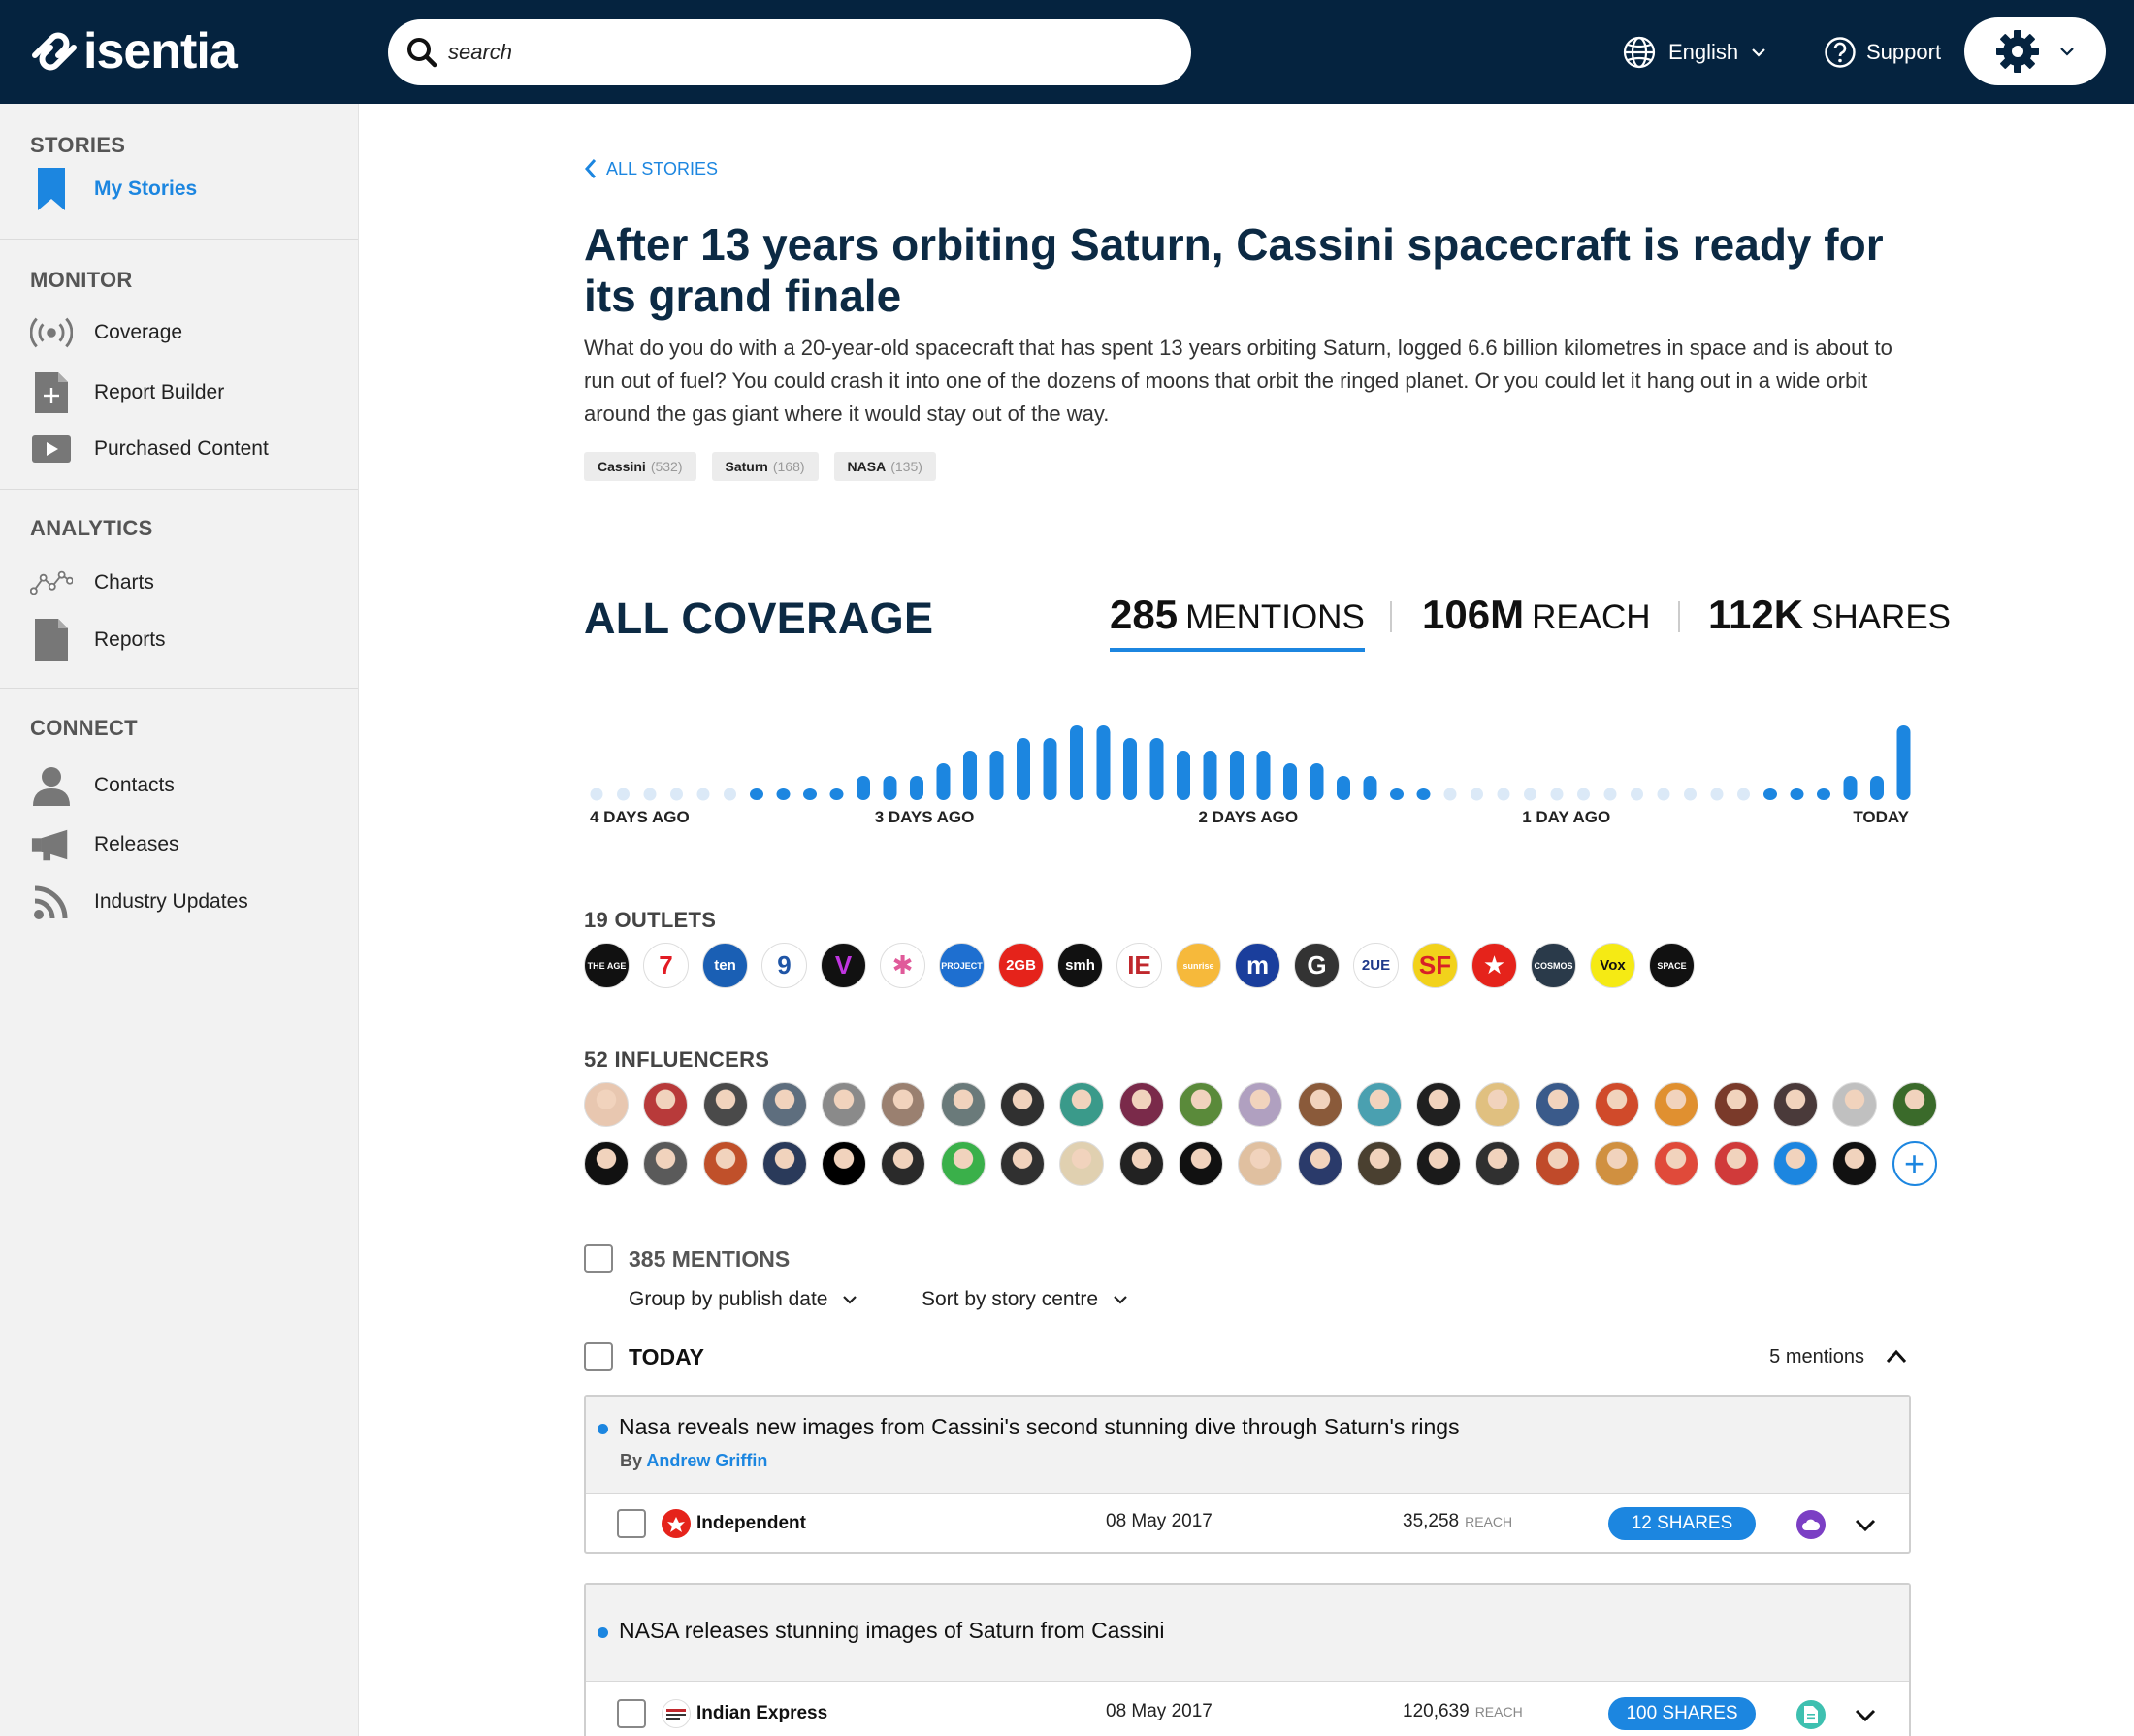  I want to click on language-selector: English, so click(1694, 52).